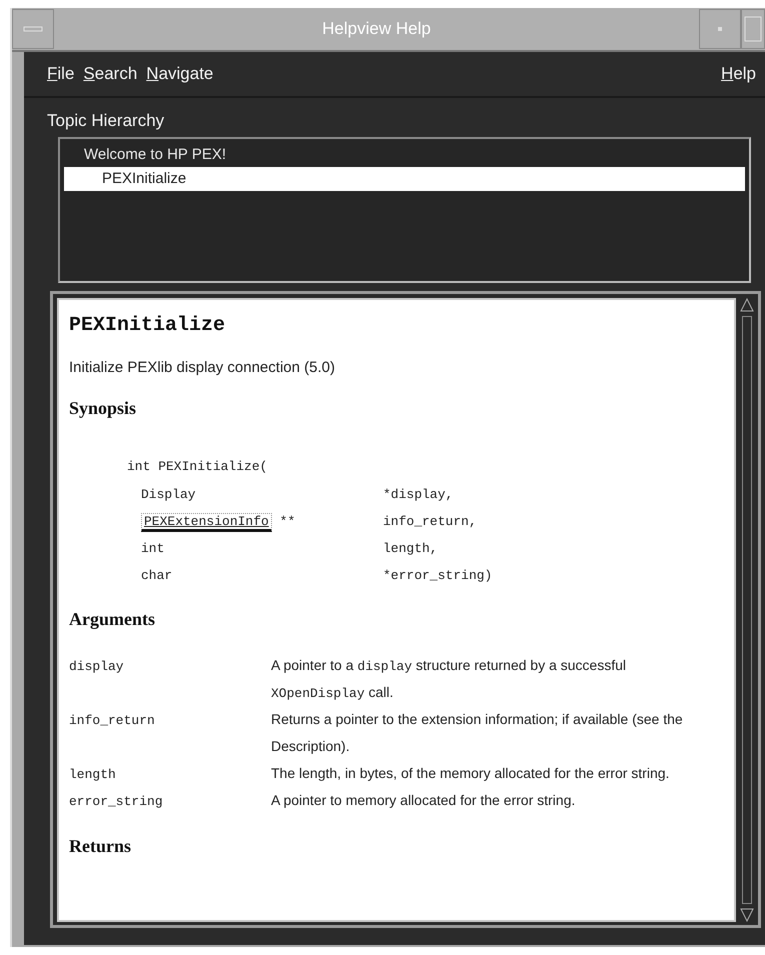 This screenshot has height=955, width=765. I want to click on menu-item: File, so click(60, 74).